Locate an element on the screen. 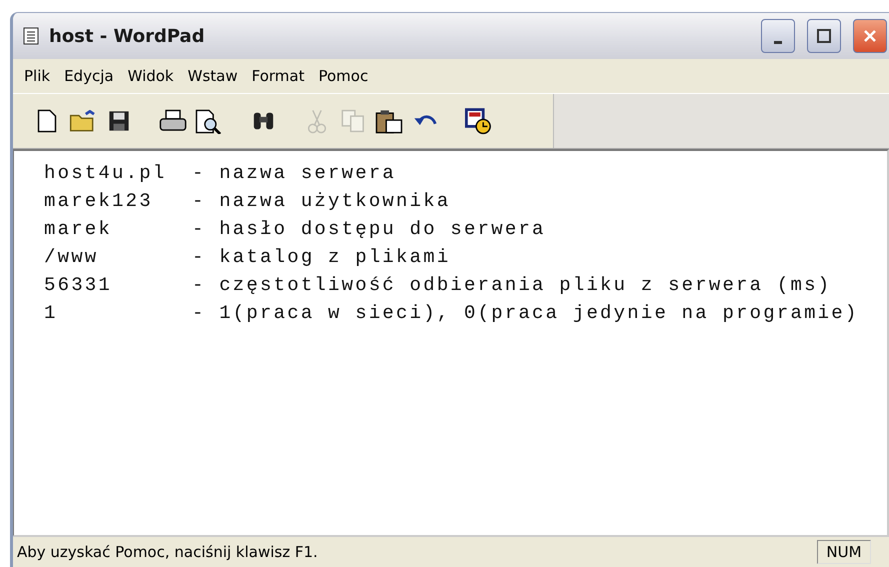  printer-icon is located at coordinates (173, 121).